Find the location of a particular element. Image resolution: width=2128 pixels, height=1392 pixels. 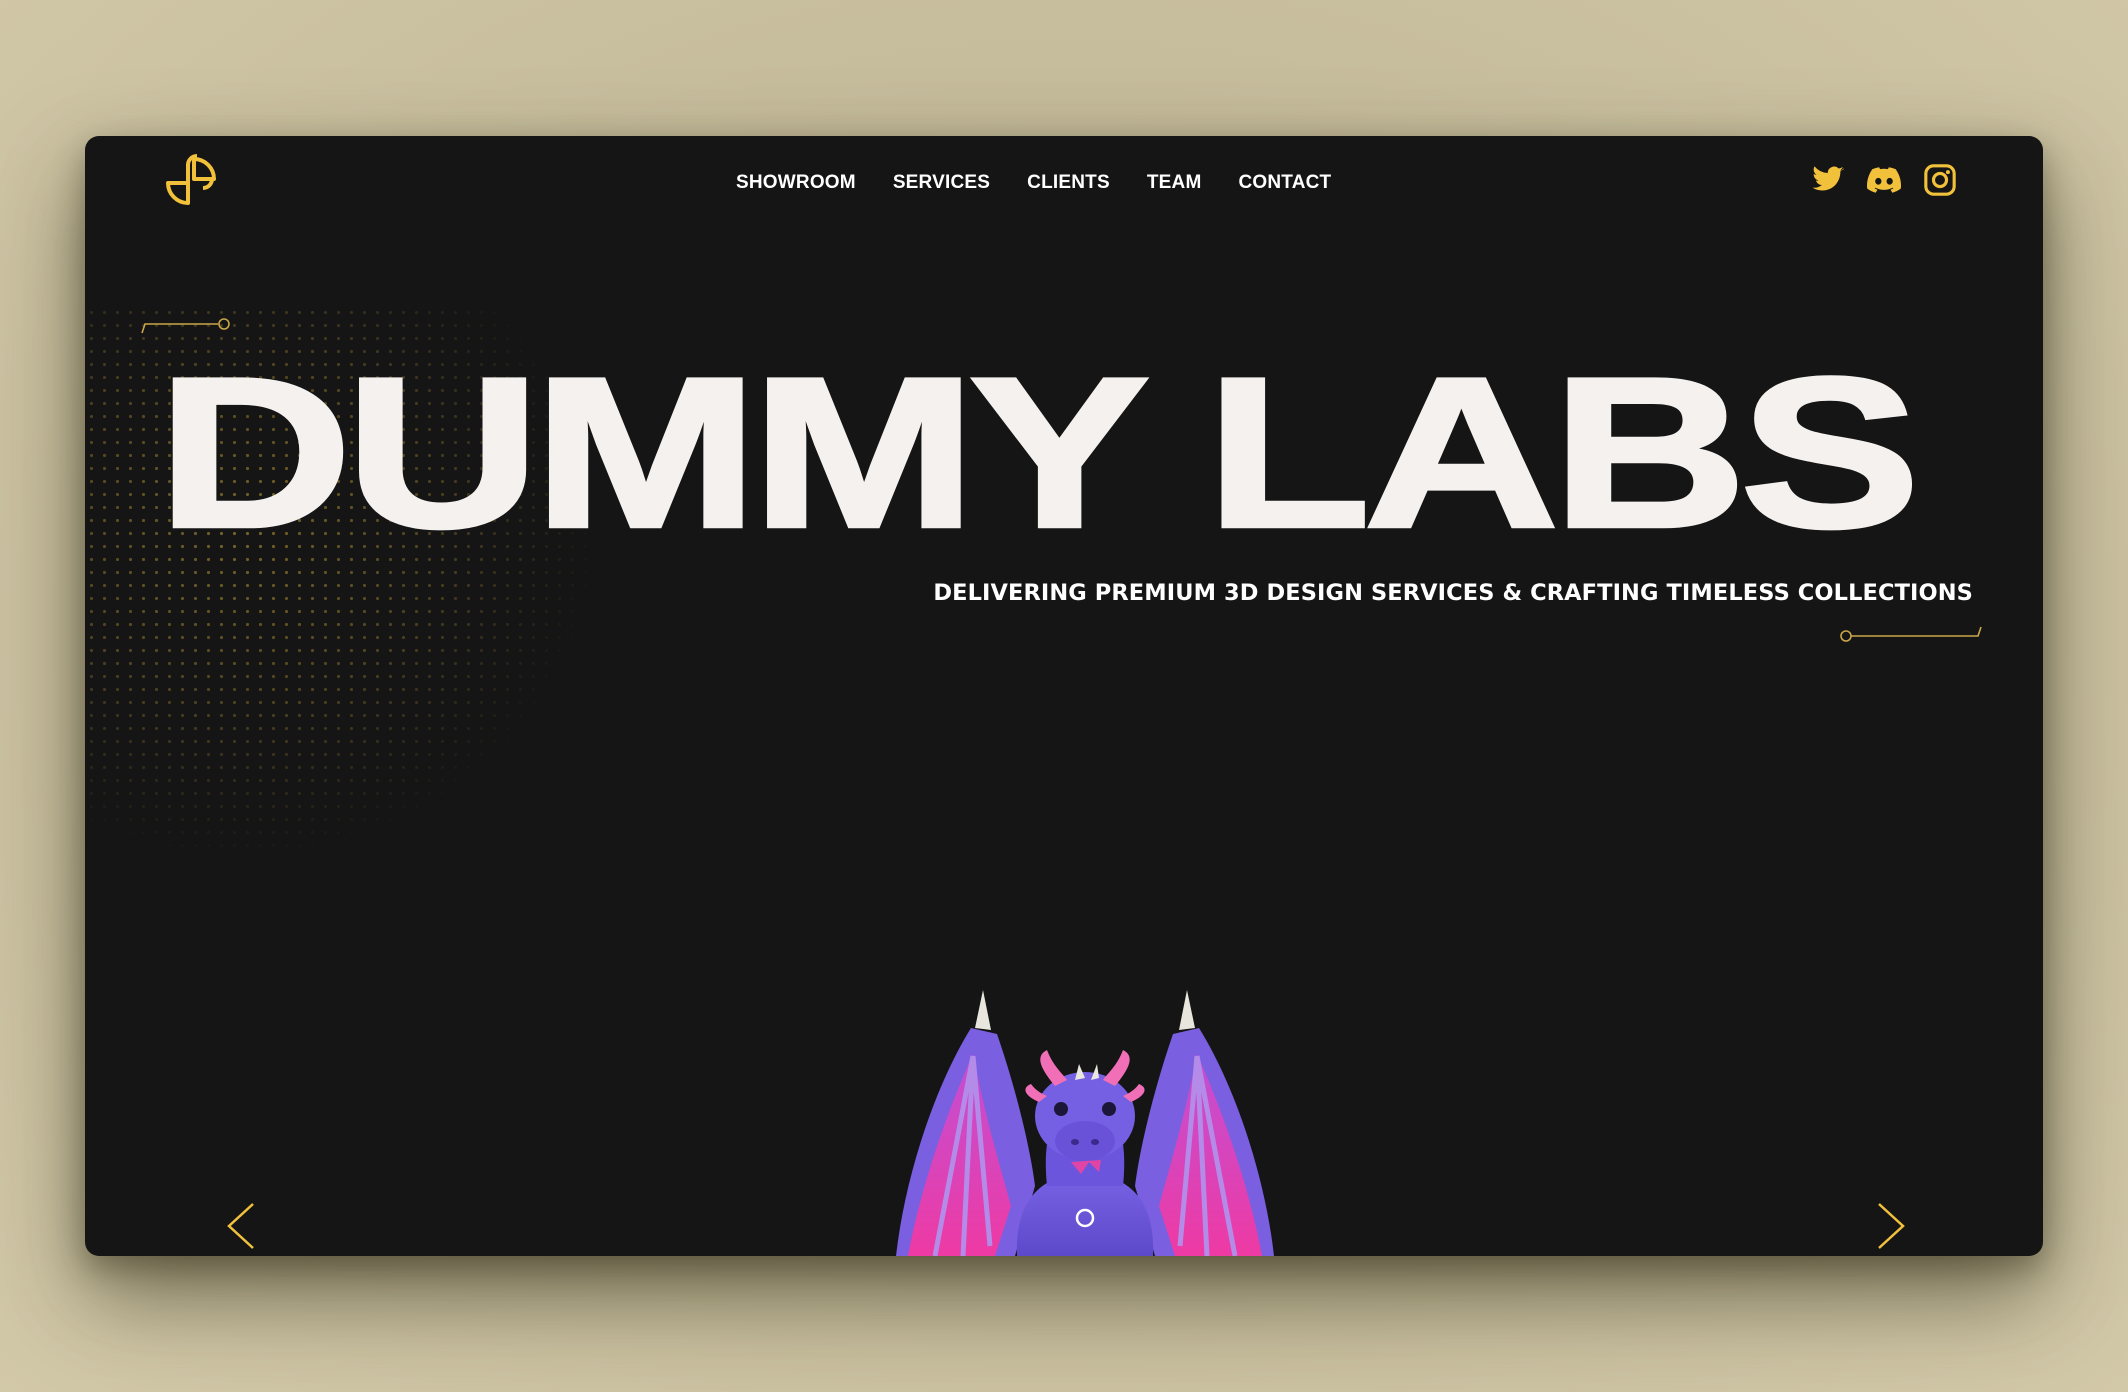

nav-services: SERVICES is located at coordinates (941, 183).